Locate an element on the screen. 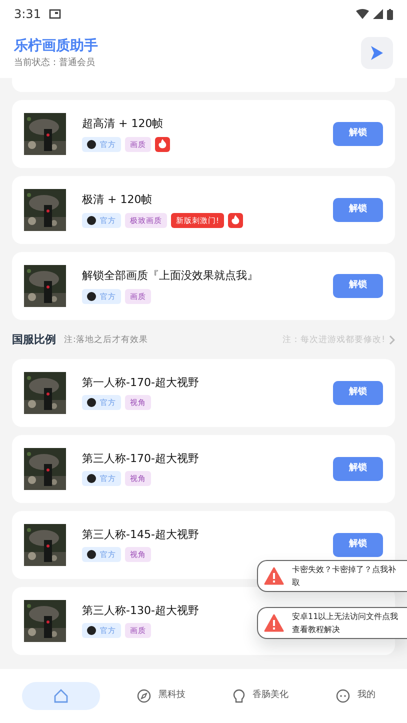 This screenshot has height=723, width=407. nav-tab is located at coordinates (61, 696).